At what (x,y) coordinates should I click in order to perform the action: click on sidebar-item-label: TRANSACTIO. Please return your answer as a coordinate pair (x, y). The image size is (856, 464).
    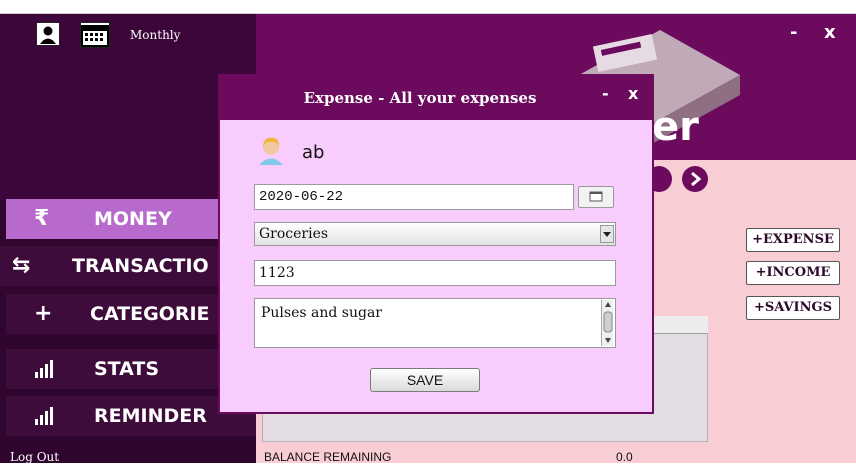
    Looking at the image, I should click on (140, 266).